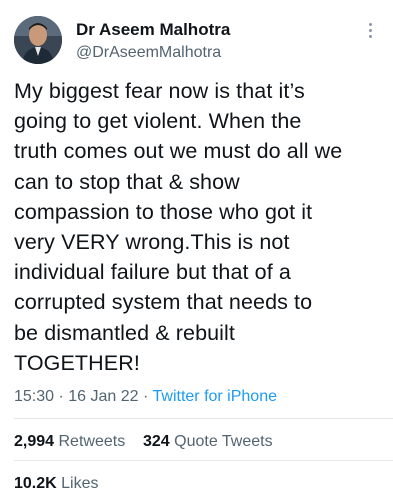  I want to click on retweets-stat: 2,994 Retweets, so click(69, 441).